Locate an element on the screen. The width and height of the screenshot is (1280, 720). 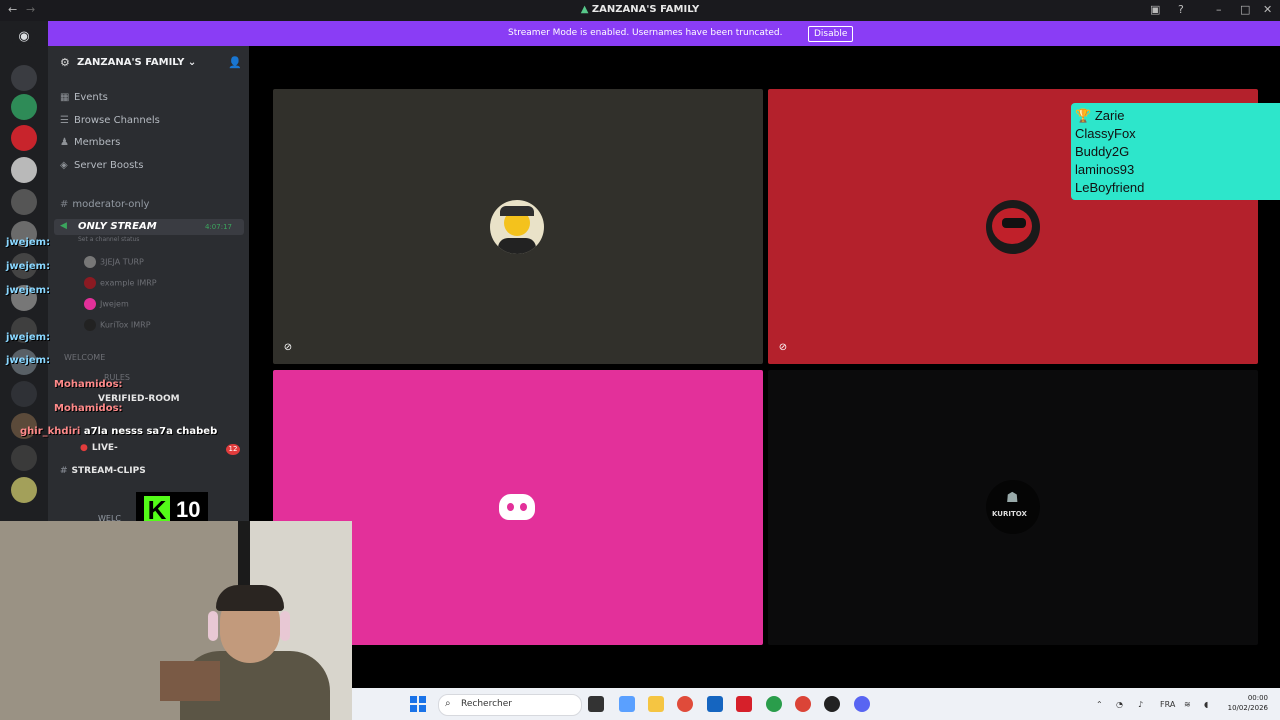
clock-date: 10/02/2026 is located at coordinates (1247, 708).